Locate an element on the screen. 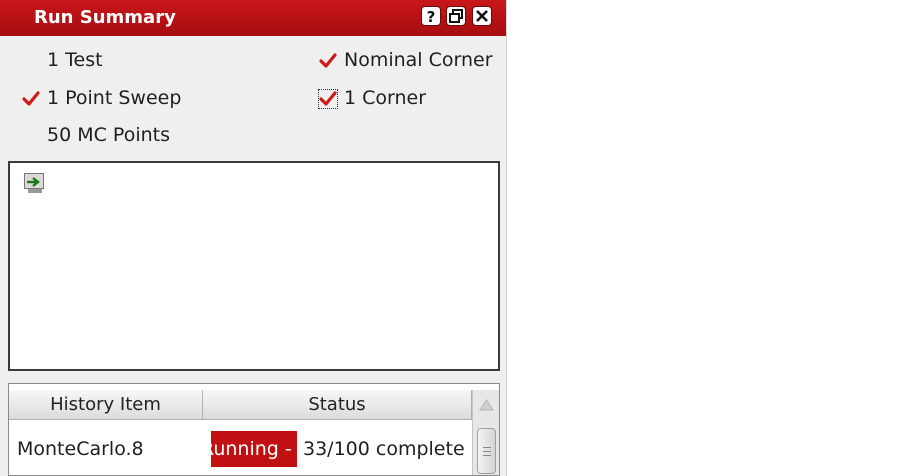 The width and height of the screenshot is (910, 476). close-button is located at coordinates (482, 16).